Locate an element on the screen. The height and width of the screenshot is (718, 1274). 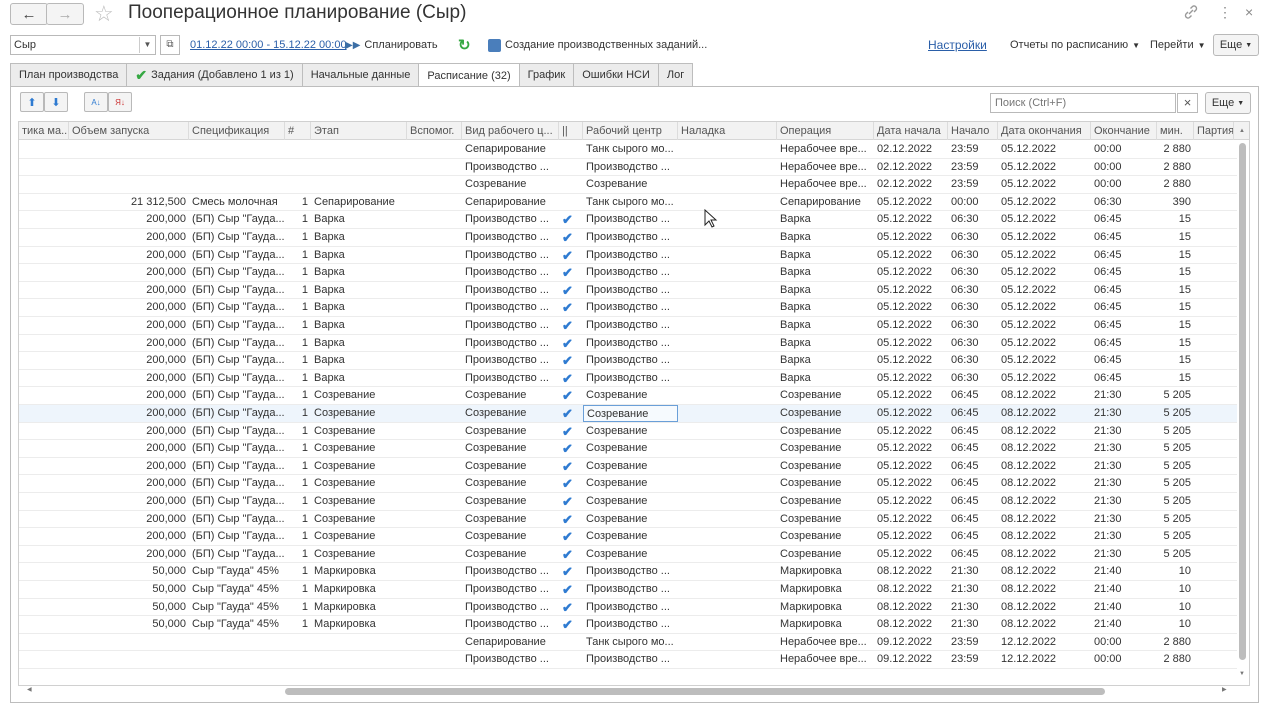
tab-schedule: Расписание (32) is located at coordinates (469, 75).